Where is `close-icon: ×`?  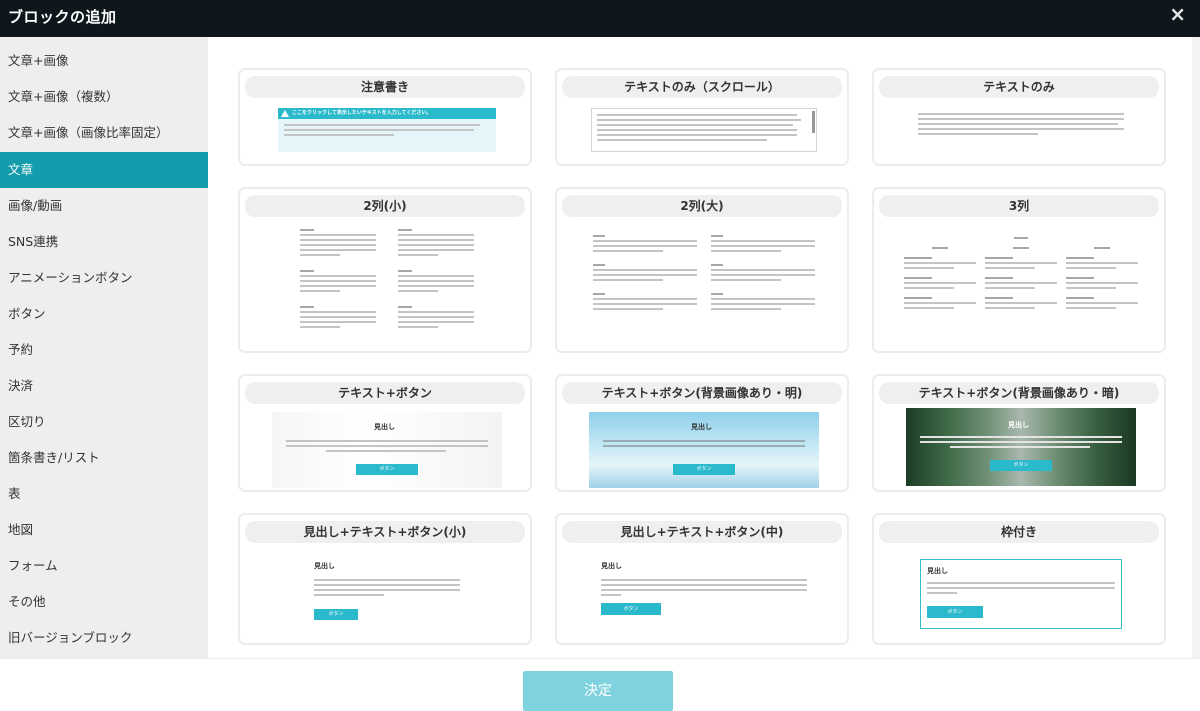 close-icon: × is located at coordinates (1177, 14).